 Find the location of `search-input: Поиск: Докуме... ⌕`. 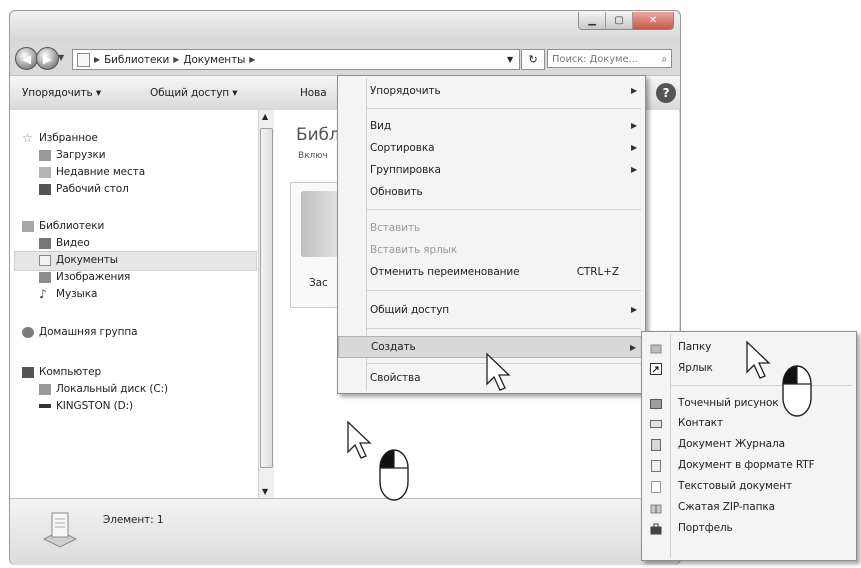

search-input: Поиск: Докуме... ⌕ is located at coordinates (609, 58).